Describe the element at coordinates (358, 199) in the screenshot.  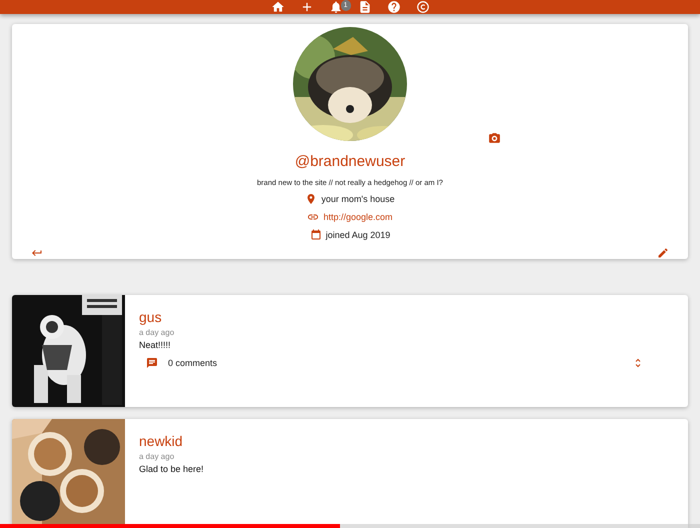
I see `location-text: your mom's house` at that location.